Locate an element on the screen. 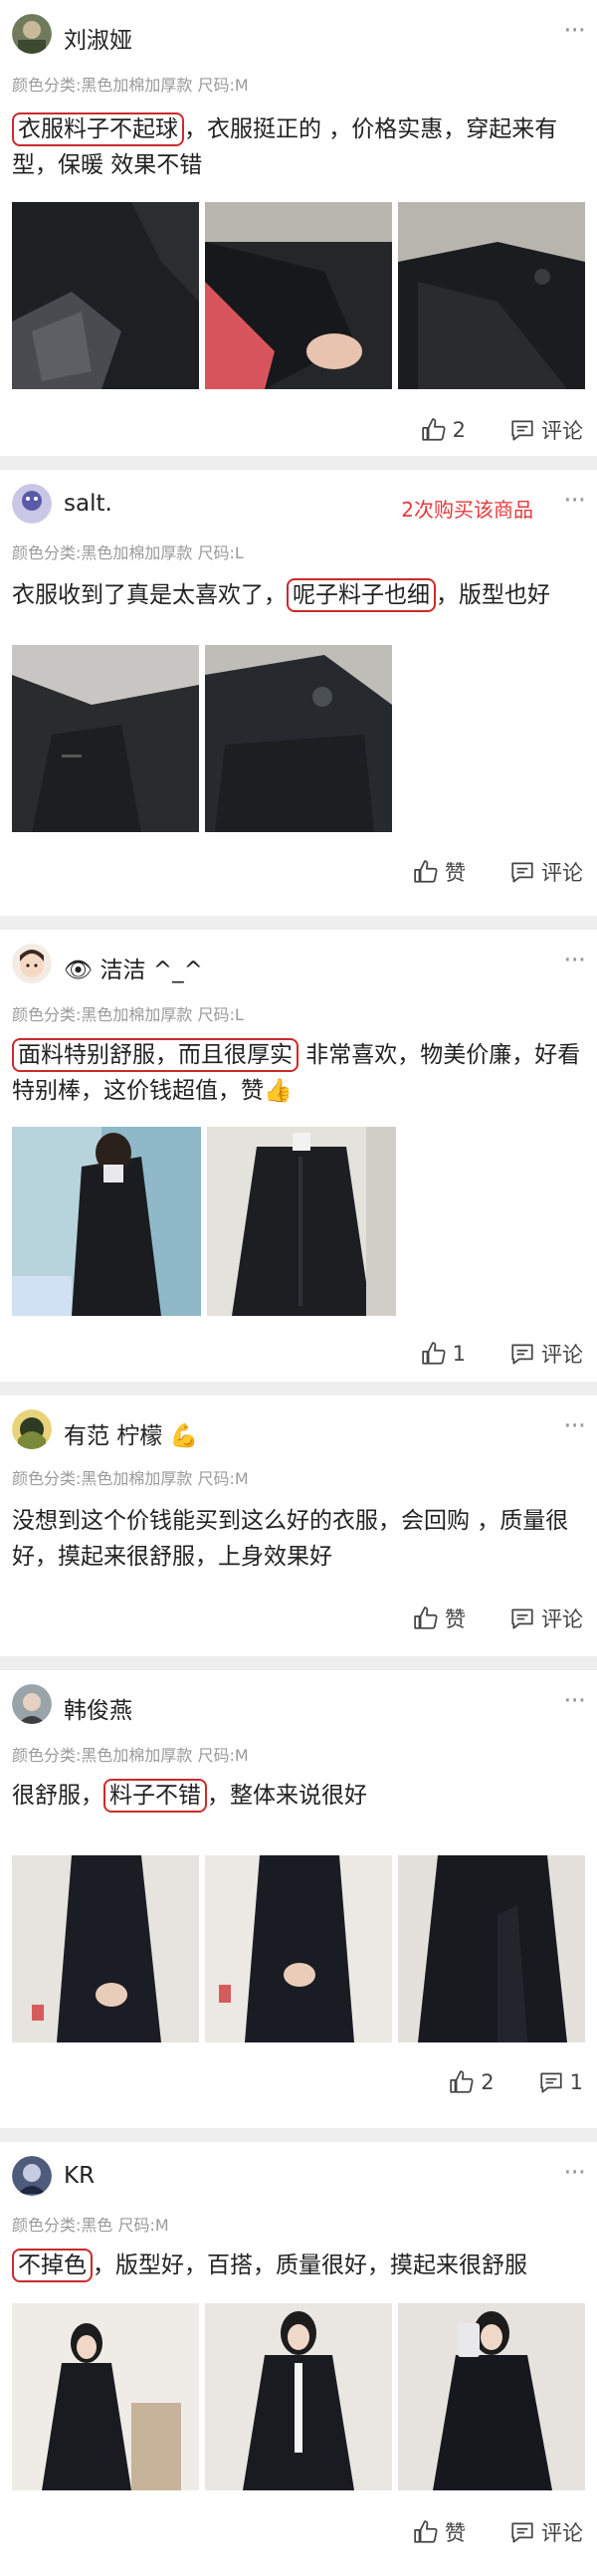 Image resolution: width=597 pixels, height=2576 pixels. comment-button: 1 is located at coordinates (560, 2082).